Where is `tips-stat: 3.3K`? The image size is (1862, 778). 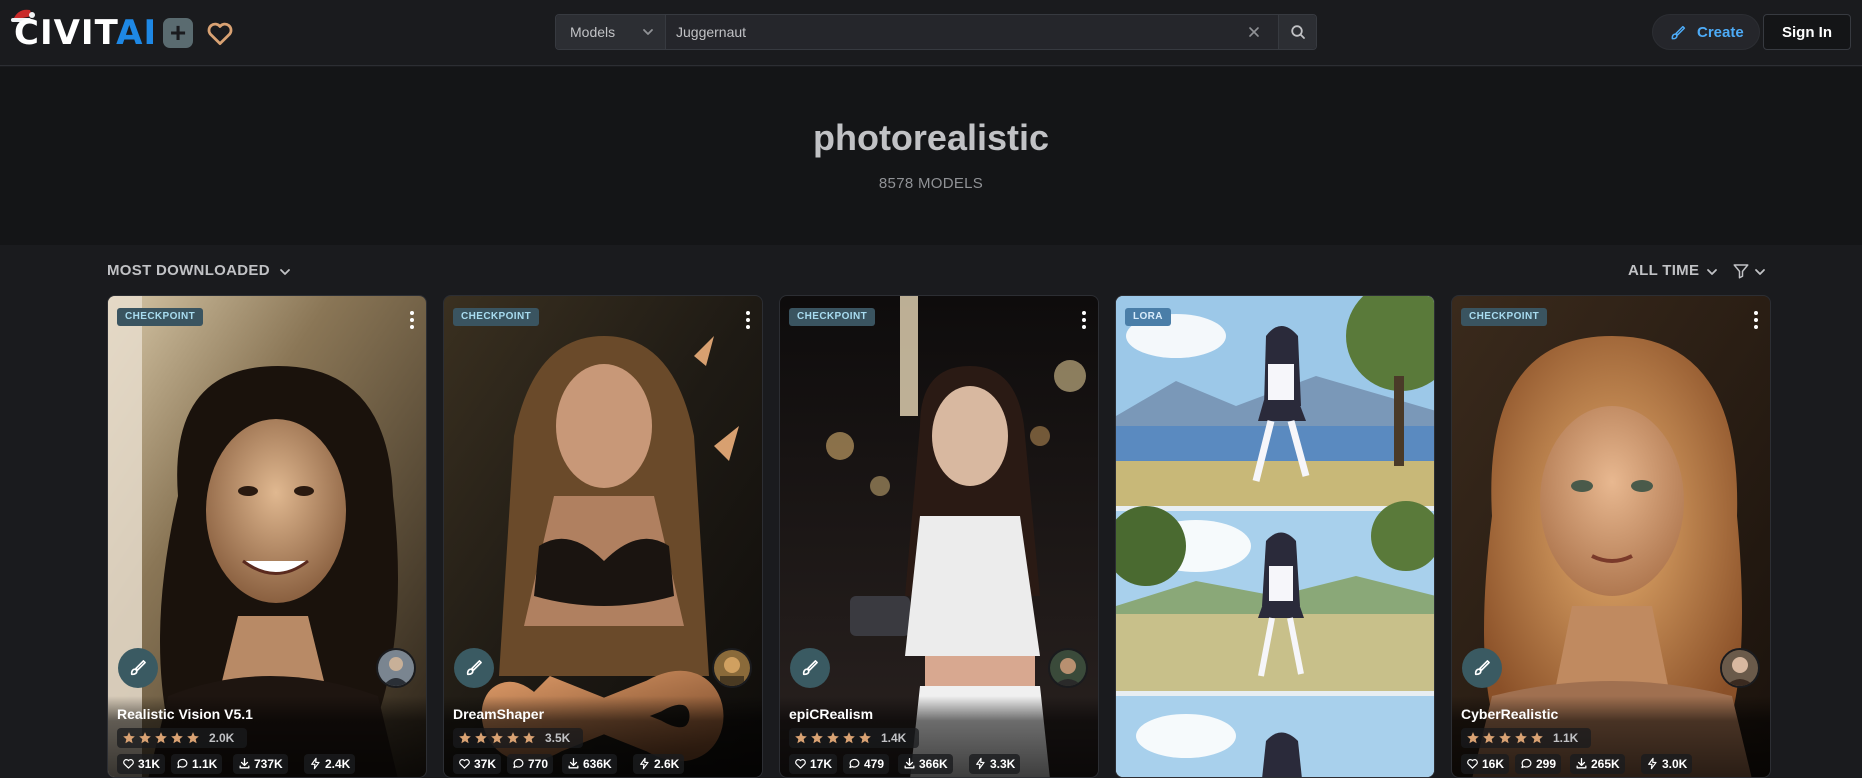
tips-stat: 3.3K is located at coordinates (995, 764).